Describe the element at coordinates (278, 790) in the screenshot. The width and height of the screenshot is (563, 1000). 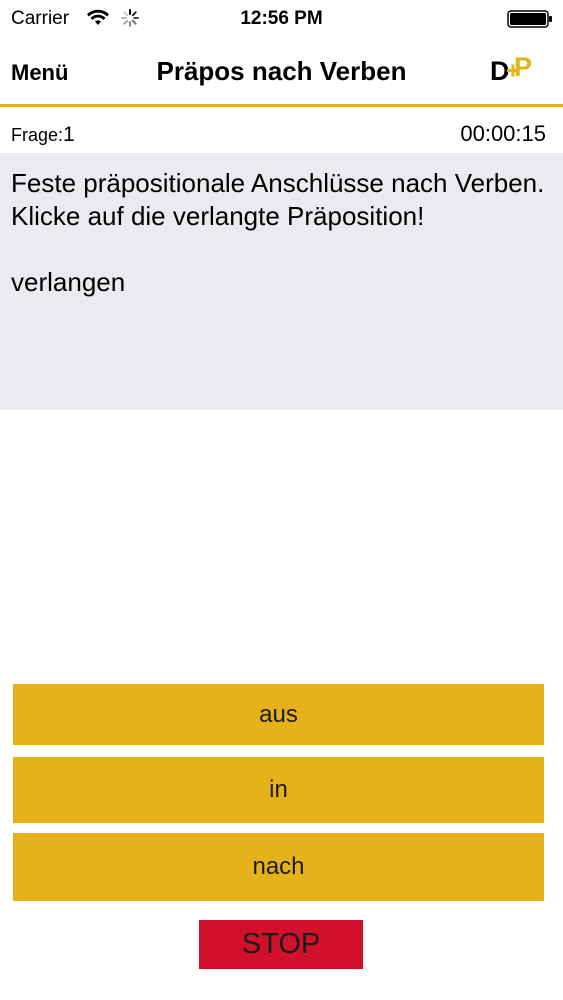
I see `answer-button-in: in` at that location.